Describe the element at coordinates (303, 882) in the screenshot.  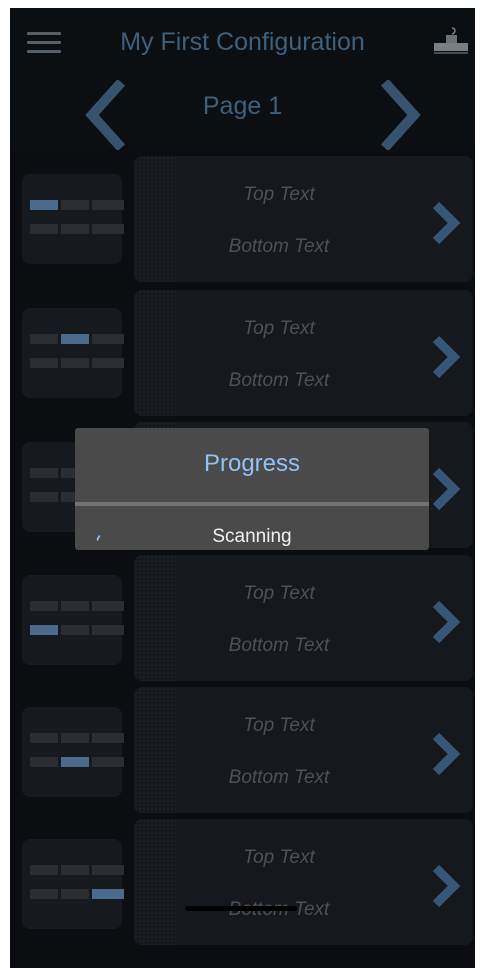
I see `list-item-card: Top TextBottom Text` at that location.